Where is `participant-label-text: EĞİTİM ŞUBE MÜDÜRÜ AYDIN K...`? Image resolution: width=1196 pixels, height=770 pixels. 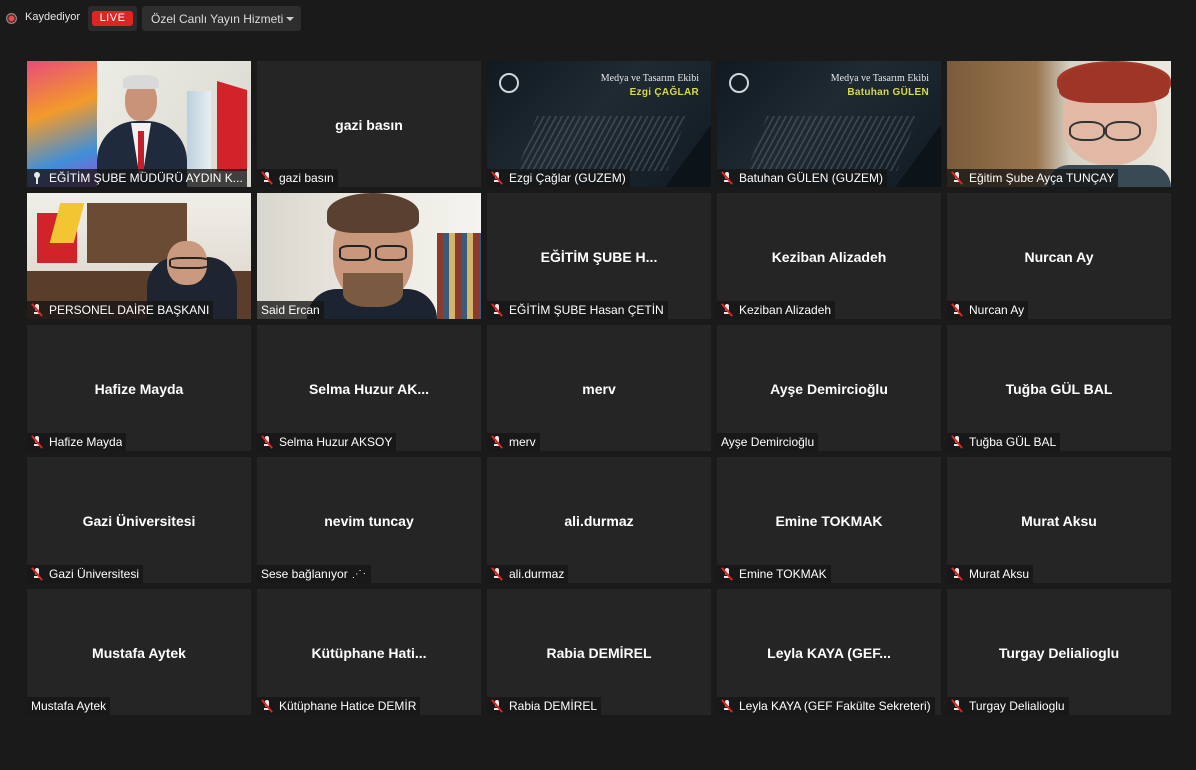
participant-label-text: EĞİTİM ŞUBE MÜDÜRÜ AYDIN K... is located at coordinates (146, 178).